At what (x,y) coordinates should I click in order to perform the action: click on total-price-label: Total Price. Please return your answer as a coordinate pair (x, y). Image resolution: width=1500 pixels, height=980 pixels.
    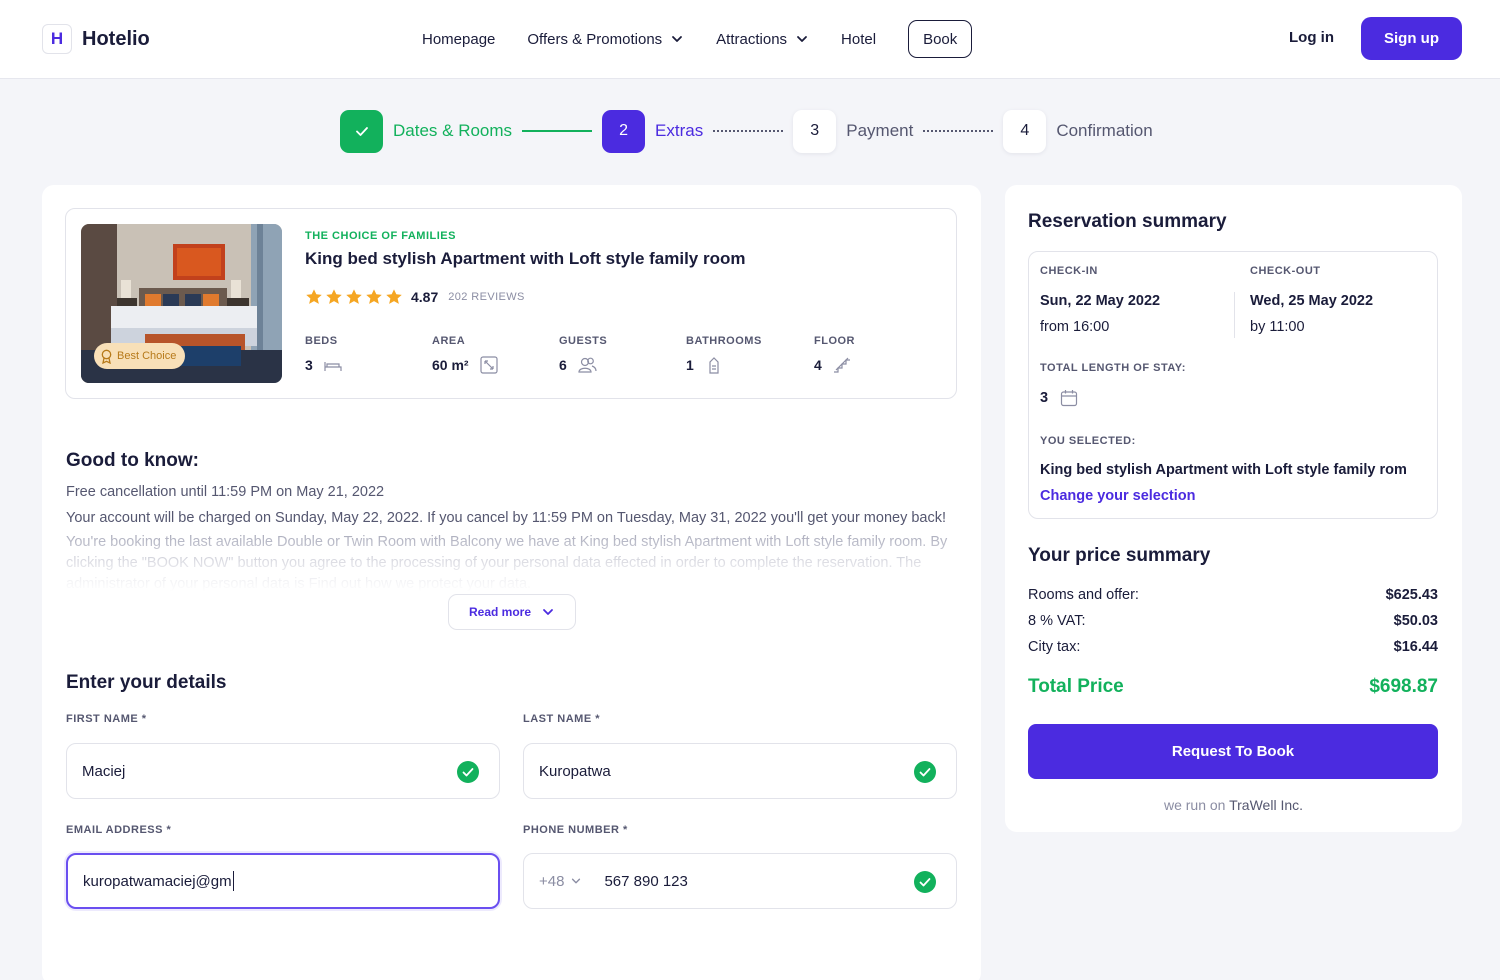
    Looking at the image, I should click on (1076, 686).